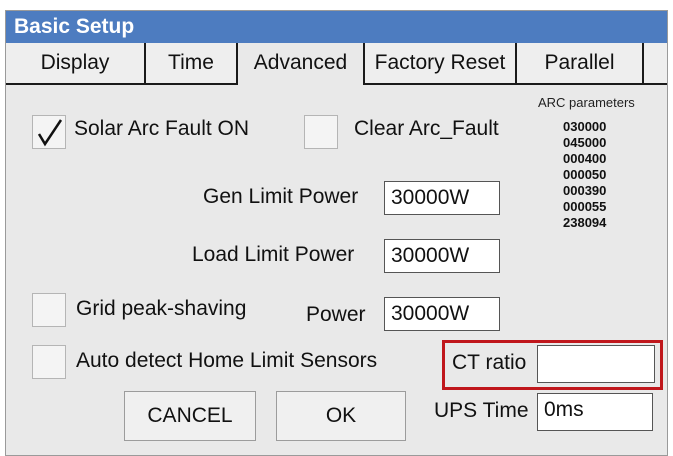  What do you see at coordinates (336, 27) in the screenshot?
I see `window-title: Basic Setup` at bounding box center [336, 27].